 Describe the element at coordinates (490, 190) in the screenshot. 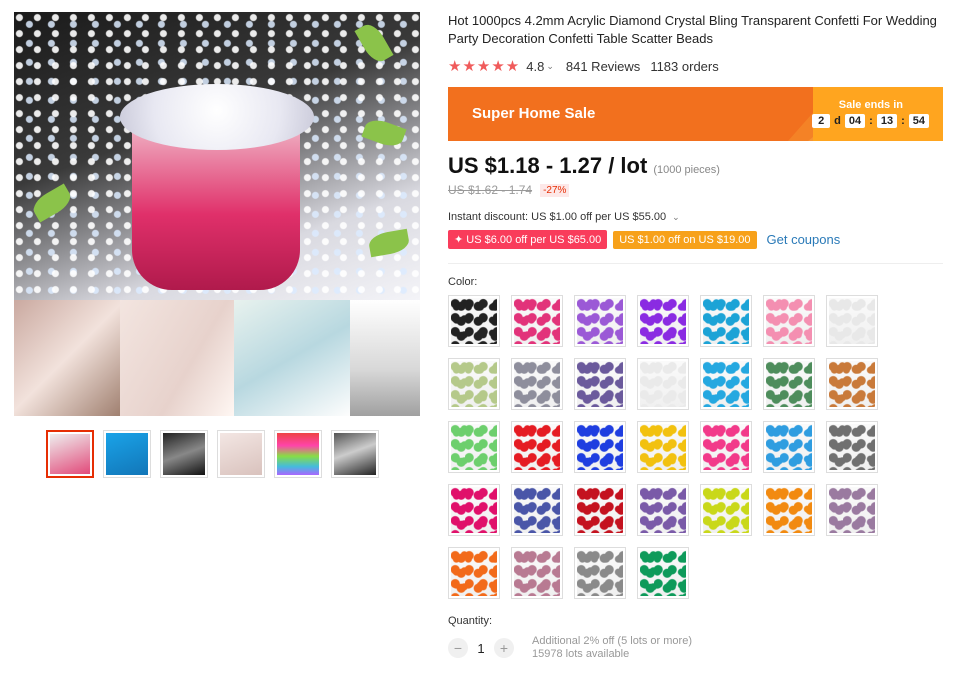

I see `original-price: US $1.62 - 1.74` at that location.